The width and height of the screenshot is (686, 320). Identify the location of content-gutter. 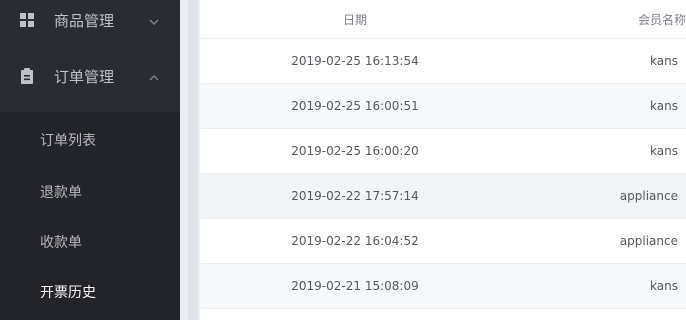
(190, 160).